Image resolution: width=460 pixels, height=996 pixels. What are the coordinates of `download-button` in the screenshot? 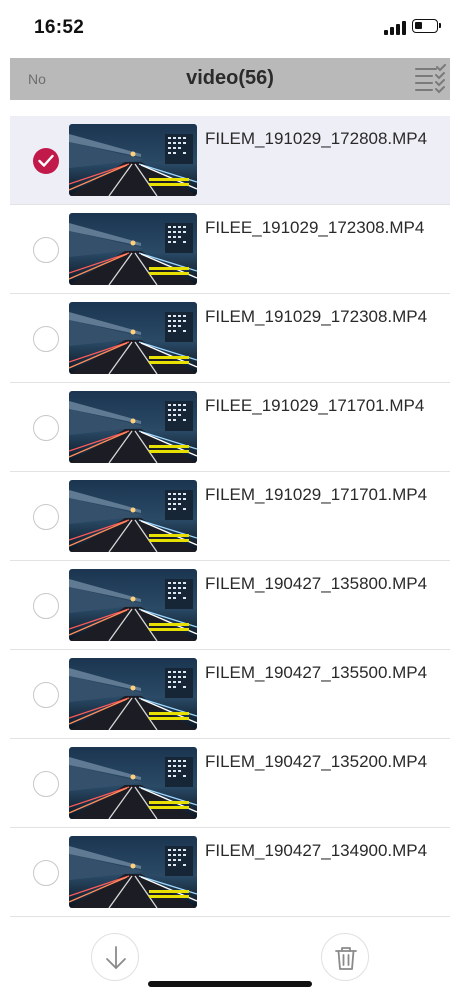 It's located at (115, 957).